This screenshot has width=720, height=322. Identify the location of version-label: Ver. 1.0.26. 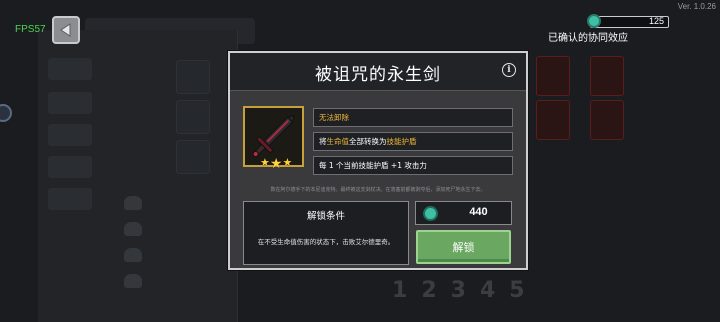
(696, 6).